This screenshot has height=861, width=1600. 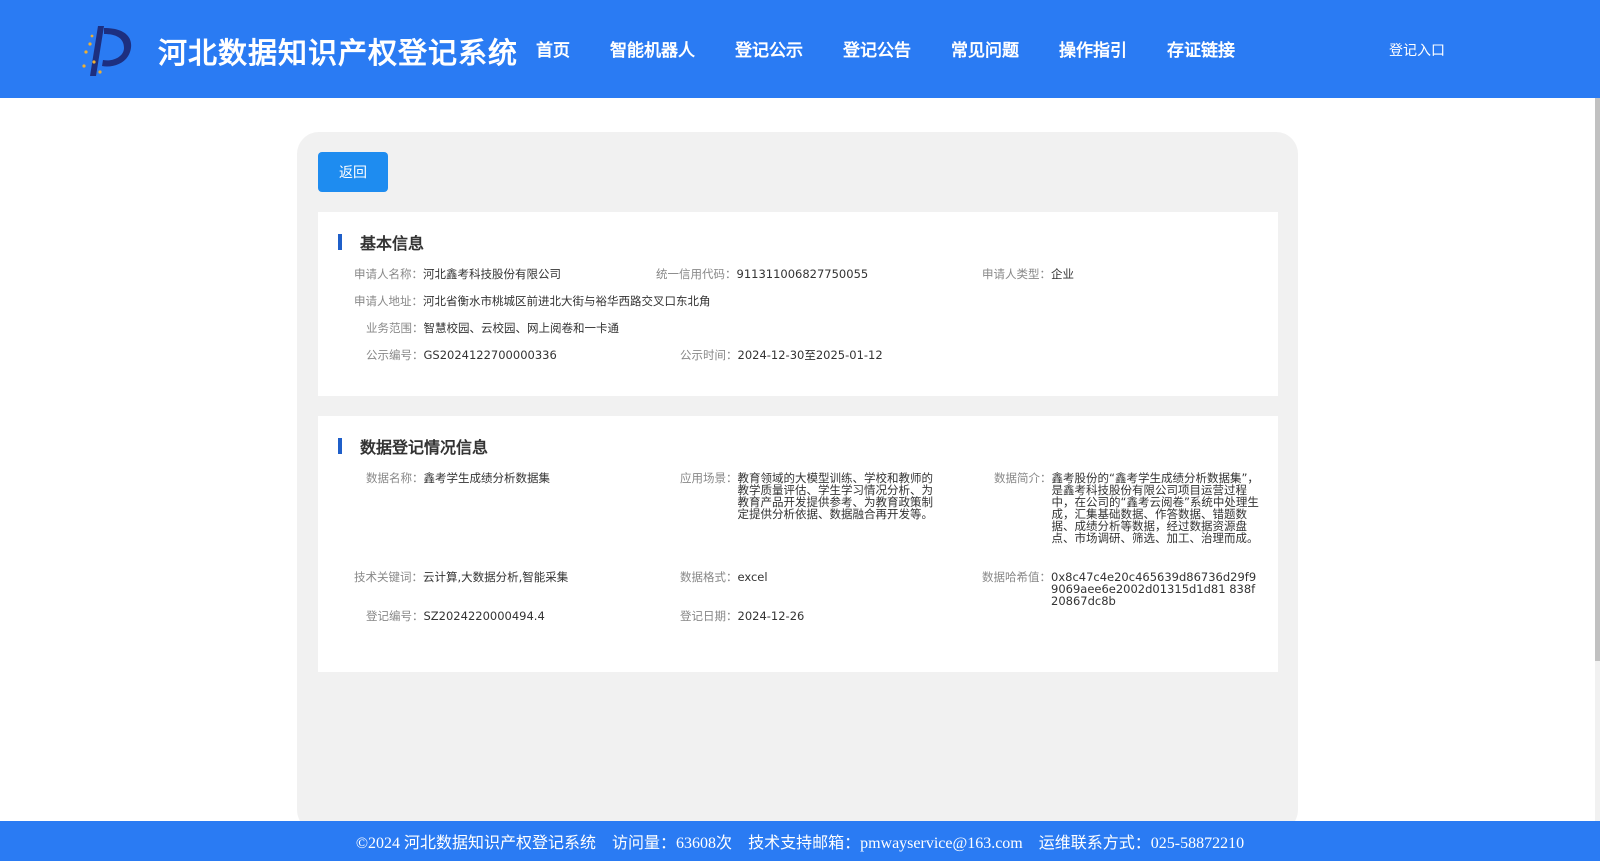 What do you see at coordinates (877, 48) in the screenshot?
I see `nav-registration-announcement: 登记公告` at bounding box center [877, 48].